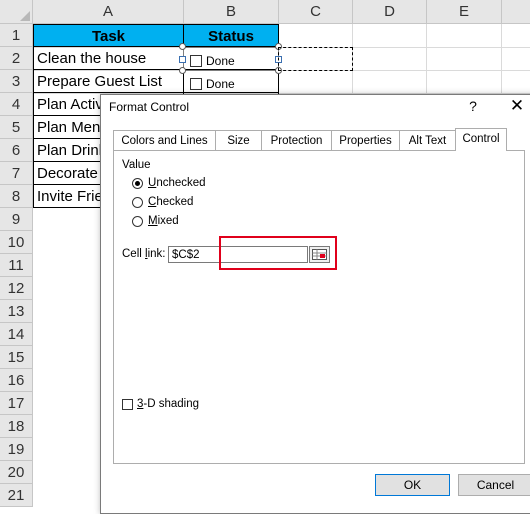 This screenshot has width=530, height=514. I want to click on value-group-label: Value, so click(136, 165).